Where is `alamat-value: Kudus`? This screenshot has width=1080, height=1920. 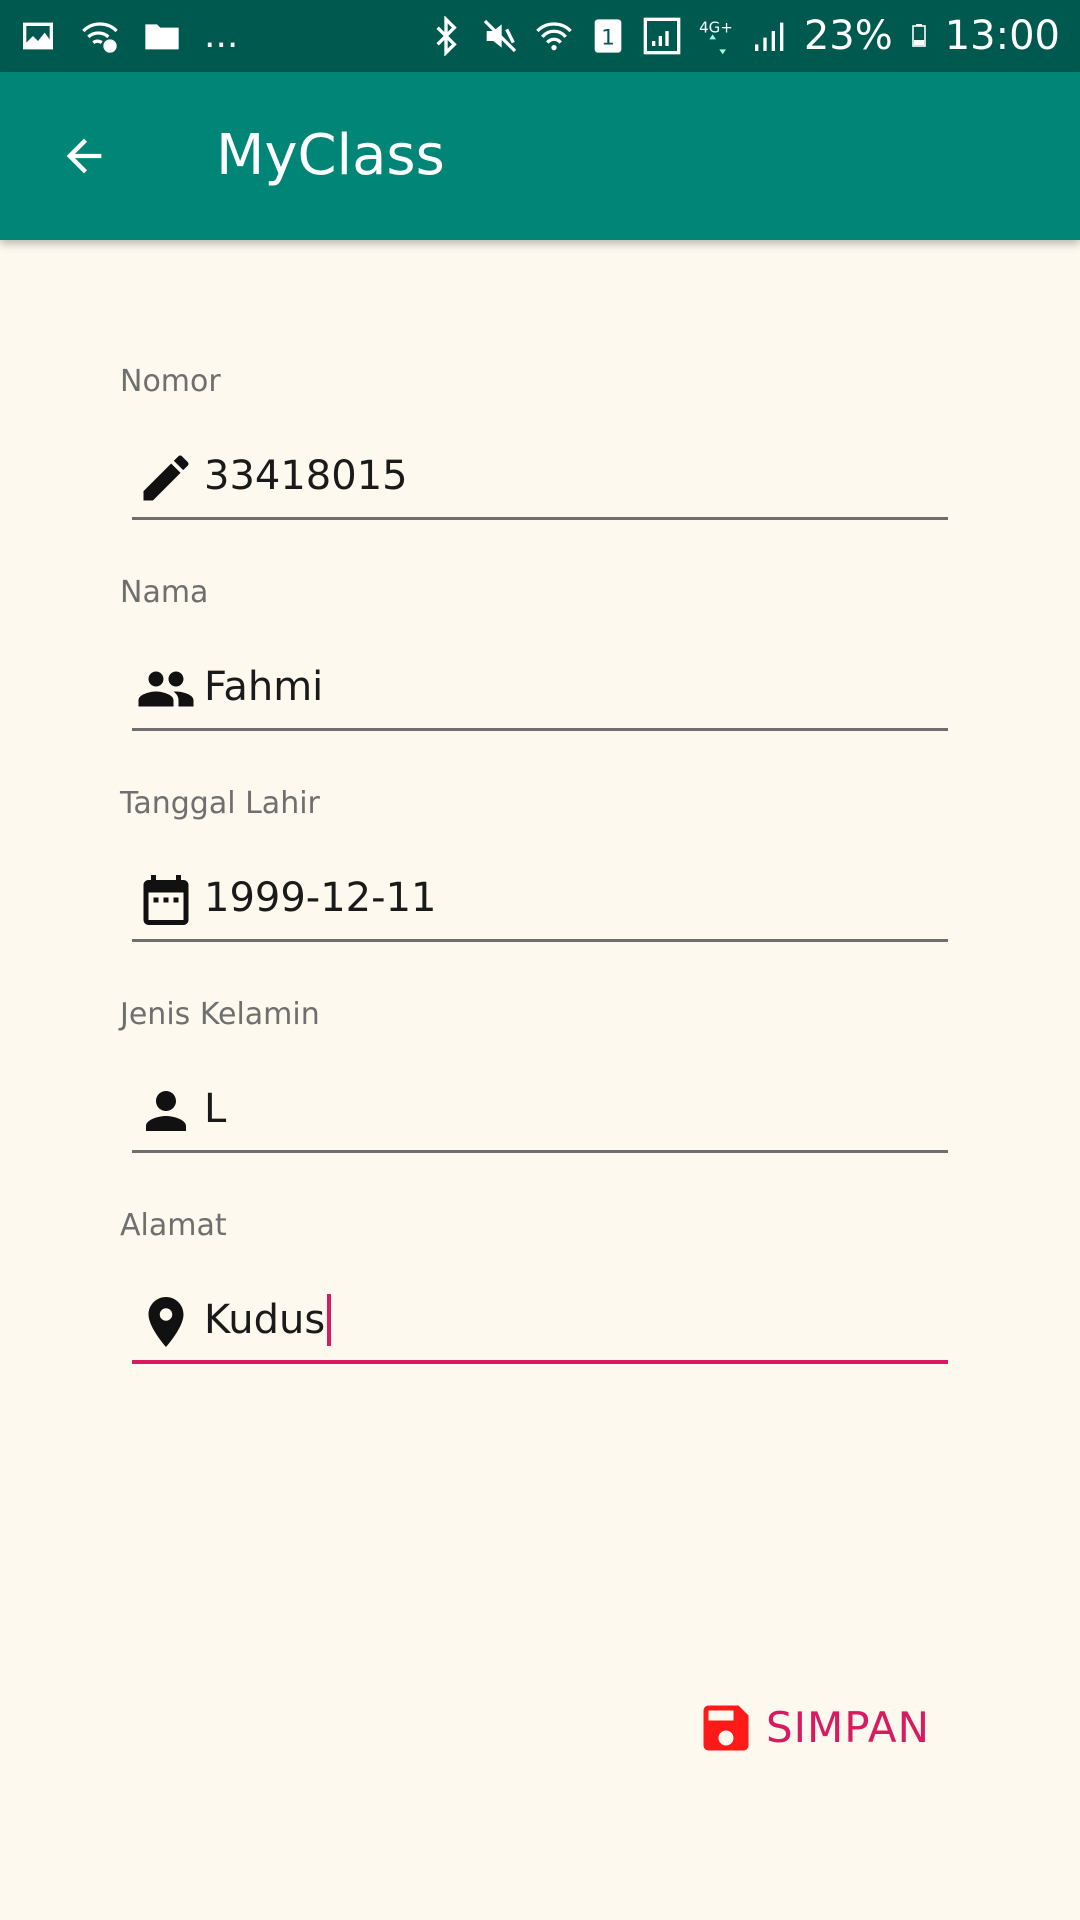
alamat-value: Kudus is located at coordinates (265, 1320).